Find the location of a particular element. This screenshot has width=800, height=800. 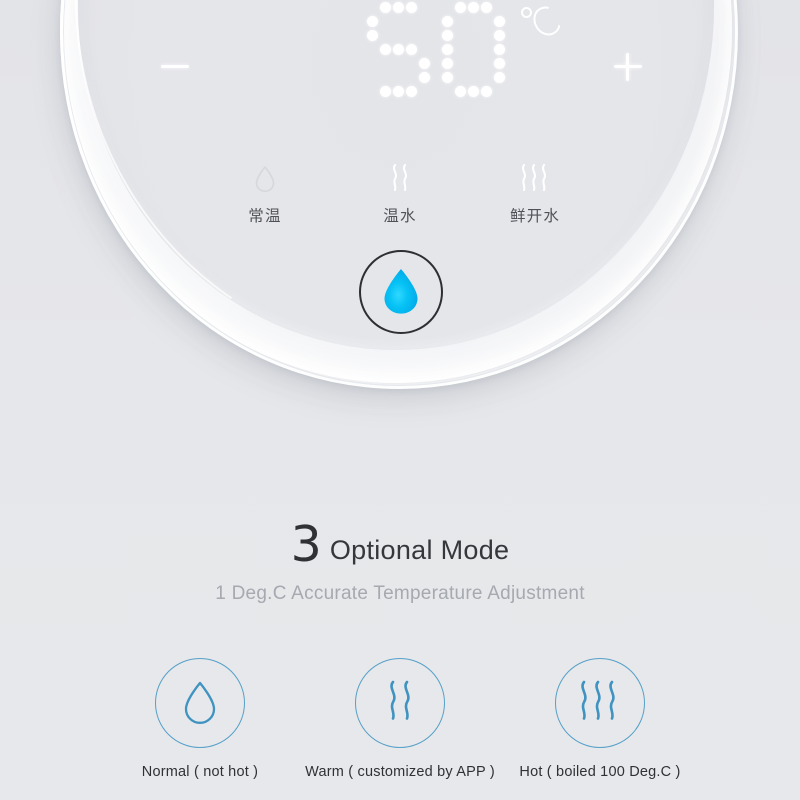

led-digit-ones is located at coordinates (473, 49).